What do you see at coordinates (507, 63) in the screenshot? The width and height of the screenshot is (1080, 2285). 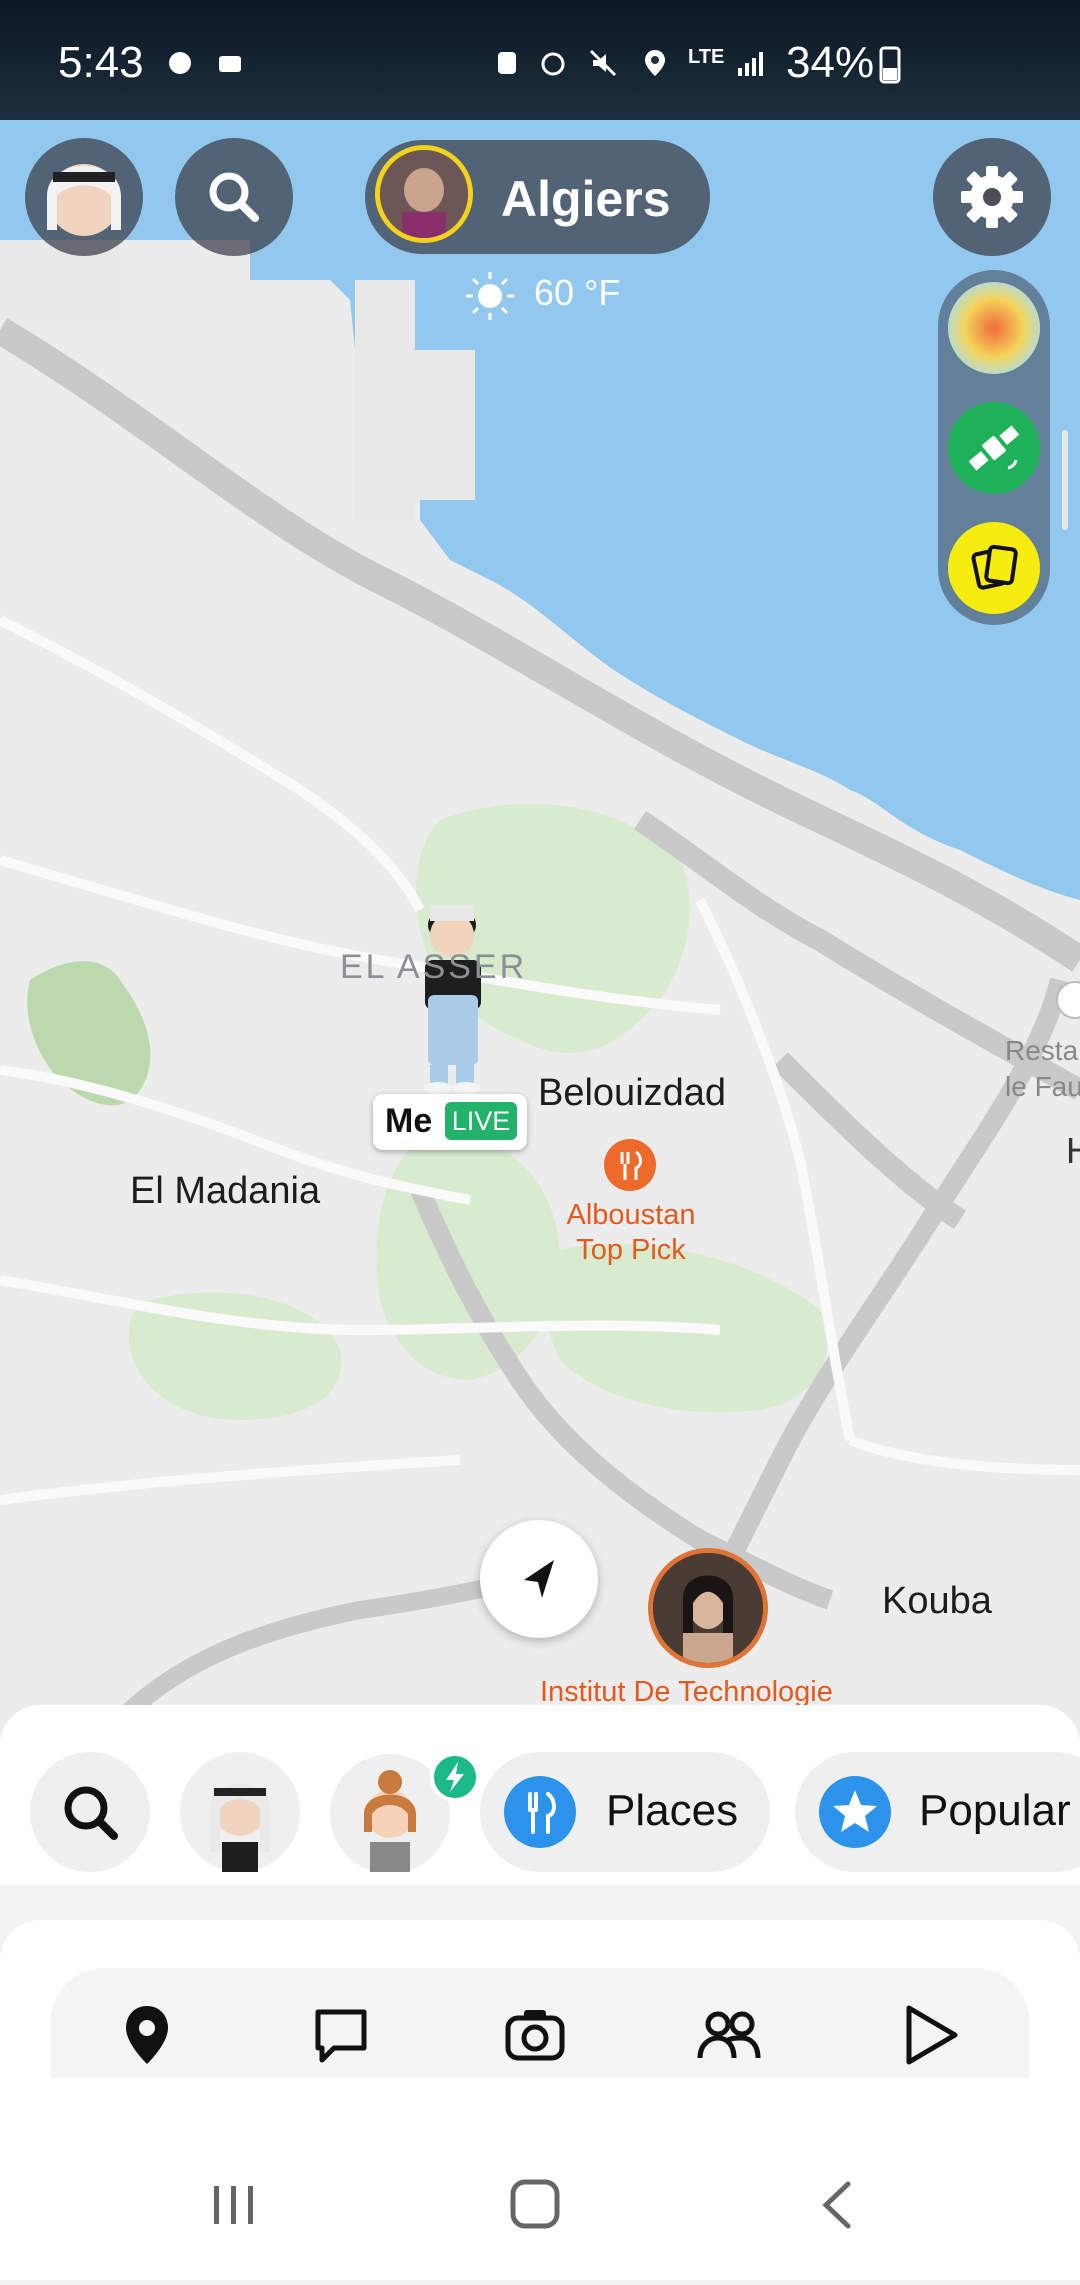 I see `recycle-icon` at bounding box center [507, 63].